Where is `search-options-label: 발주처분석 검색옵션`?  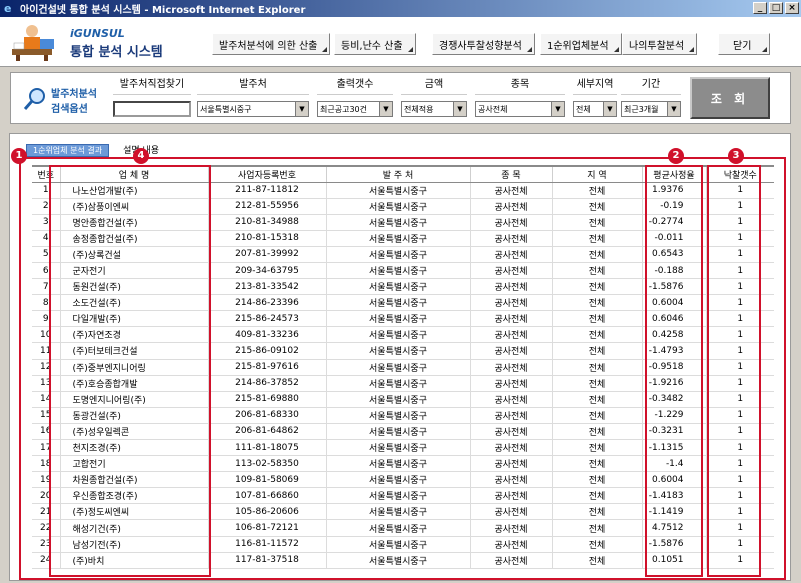 search-options-label: 발주처분석 검색옵션 is located at coordinates (69, 99).